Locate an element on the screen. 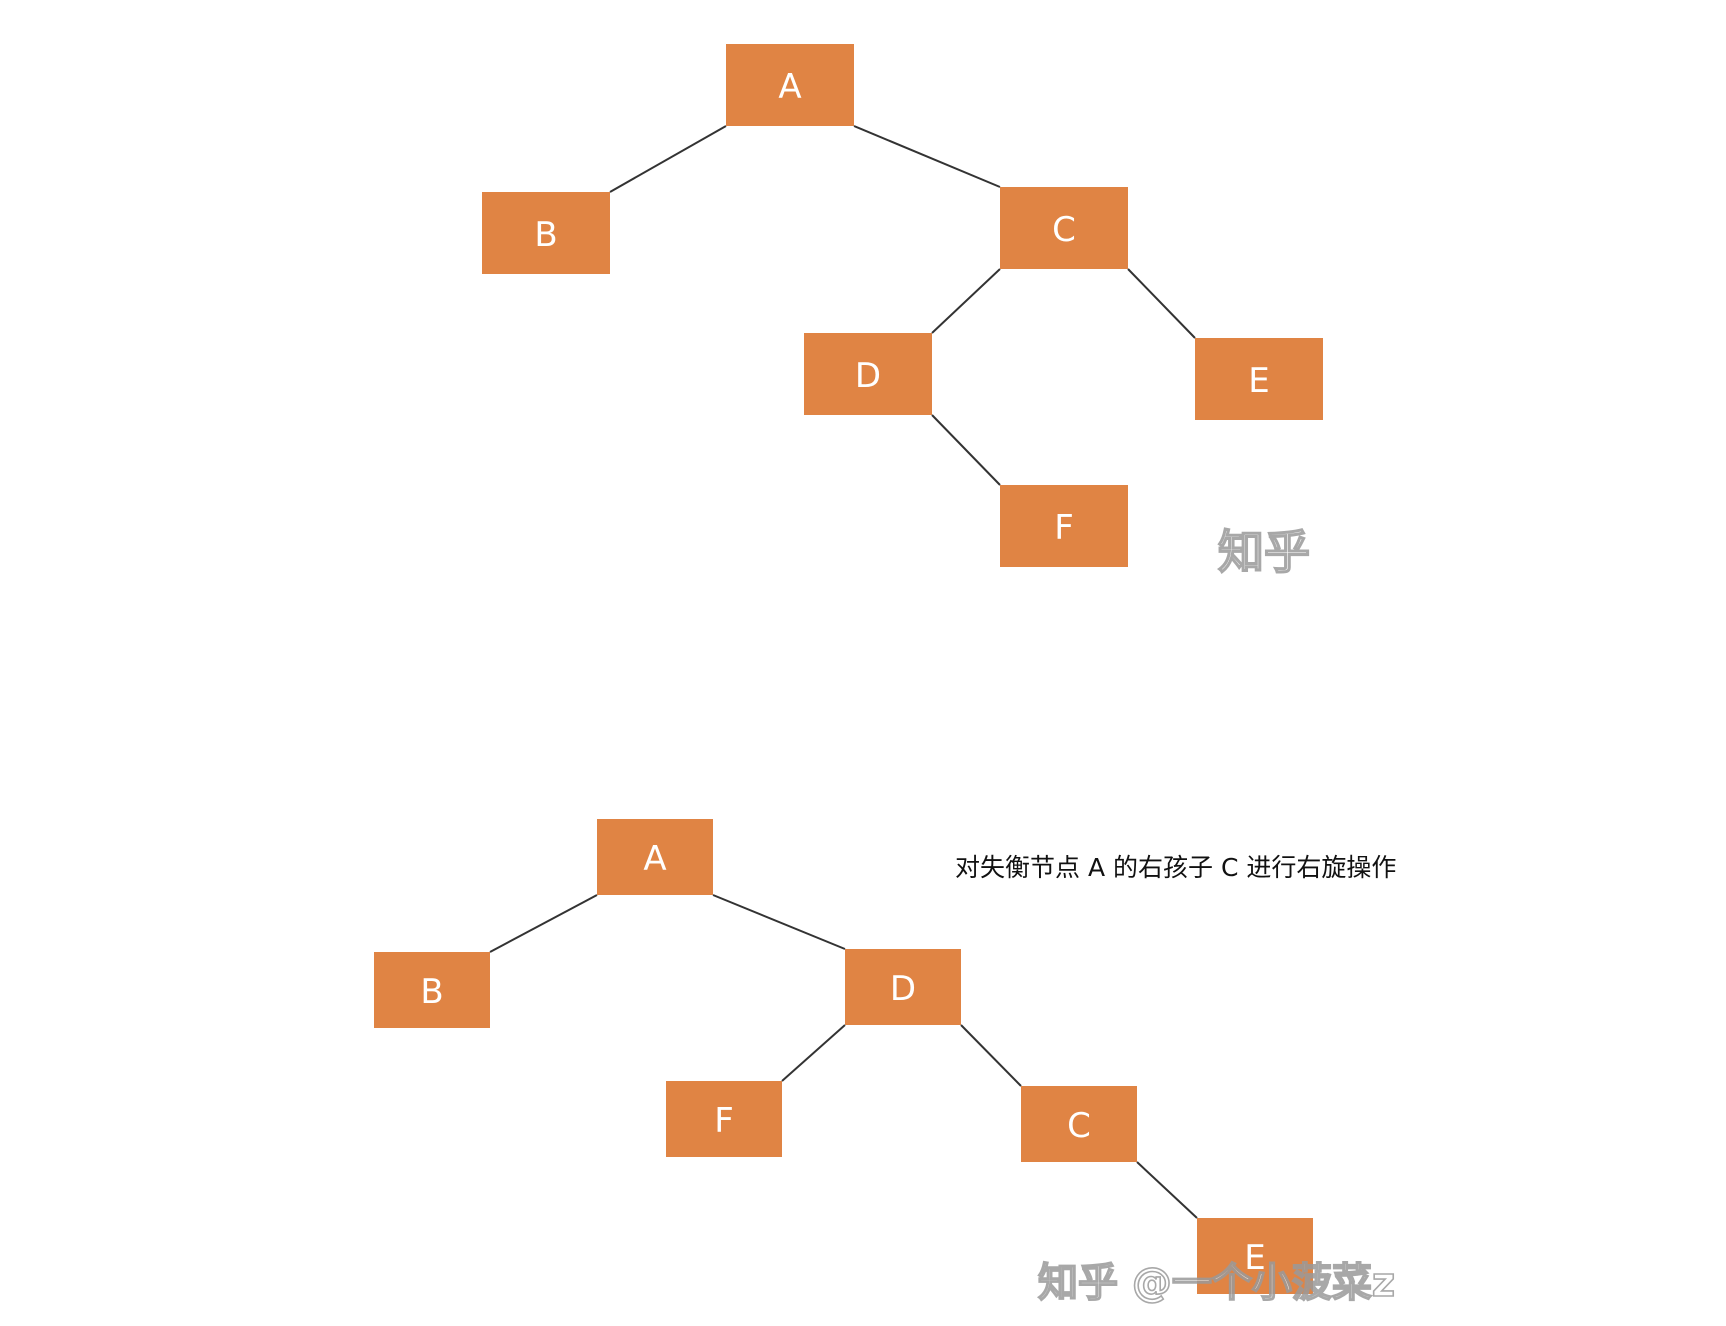 This screenshot has height=1326, width=1726. edge-A-D is located at coordinates (779, 922).